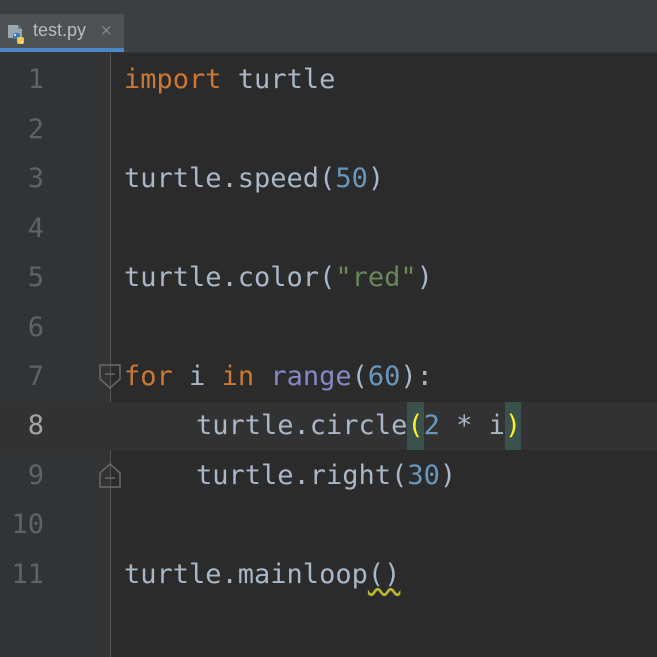 This screenshot has height=657, width=657. Describe the element at coordinates (423, 475) in the screenshot. I see `number-literal: 30` at that location.